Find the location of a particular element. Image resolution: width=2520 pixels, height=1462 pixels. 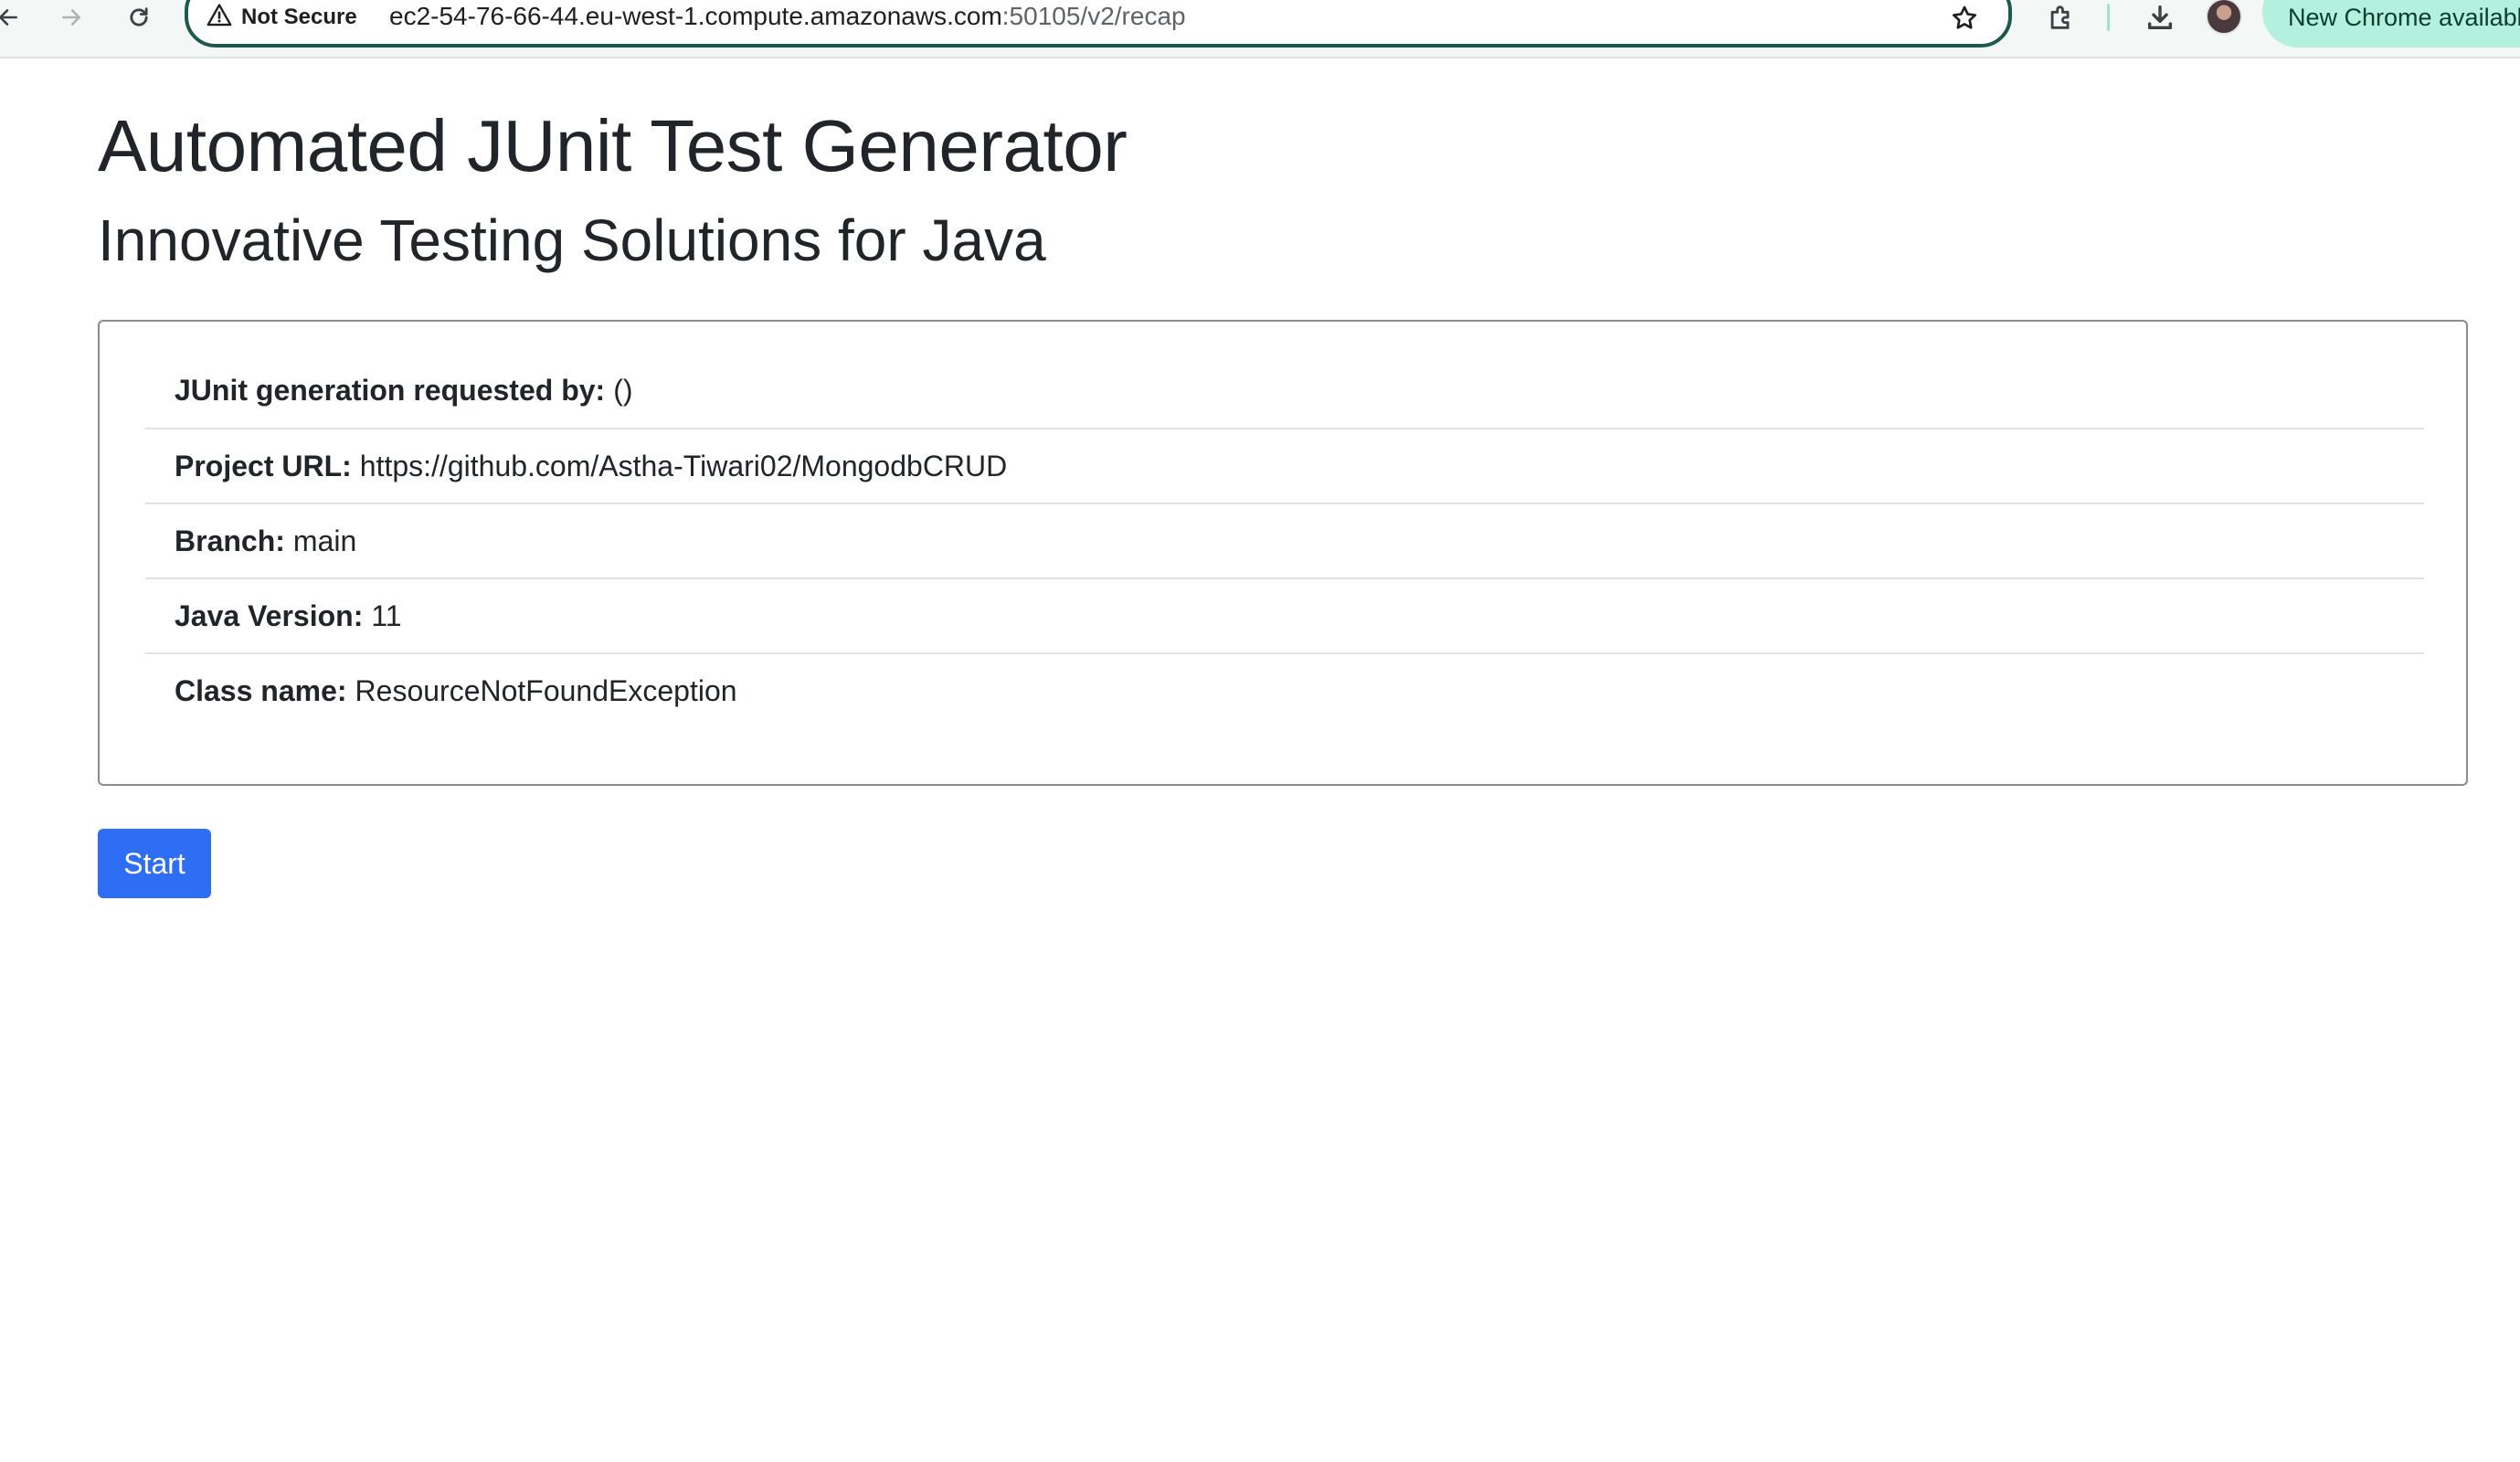

star-icon is located at coordinates (1965, 18).